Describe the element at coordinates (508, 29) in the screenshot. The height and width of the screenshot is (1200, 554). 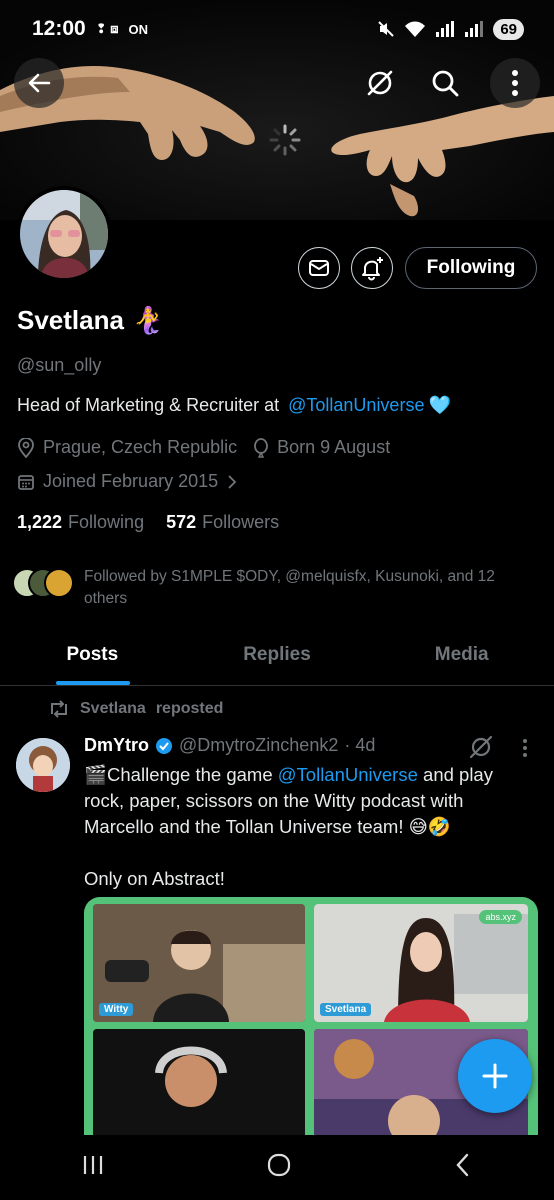
I see `battery-badge: 69` at that location.